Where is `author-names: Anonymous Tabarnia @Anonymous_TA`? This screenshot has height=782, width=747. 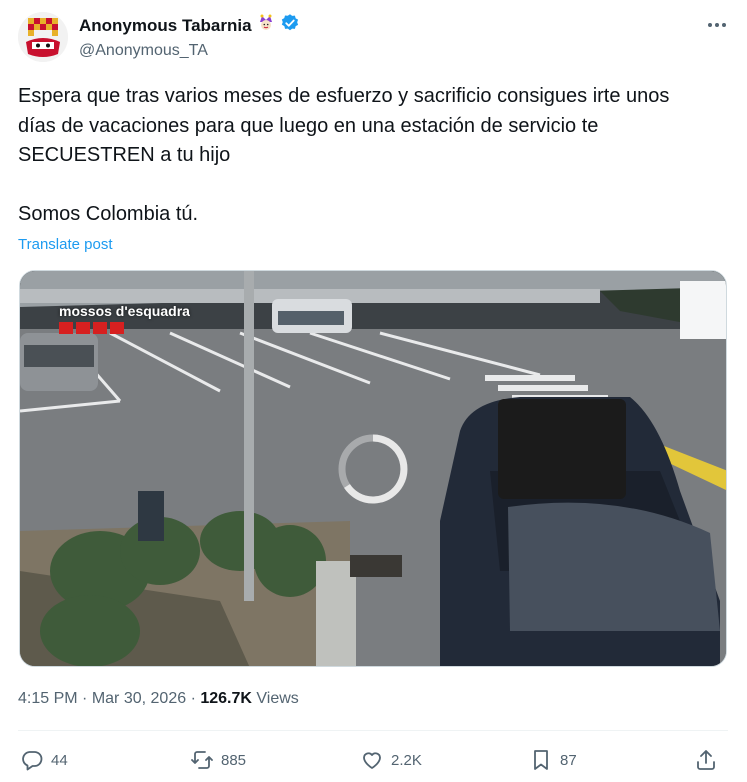 author-names: Anonymous Tabarnia @Anonymous_TA is located at coordinates (189, 36).